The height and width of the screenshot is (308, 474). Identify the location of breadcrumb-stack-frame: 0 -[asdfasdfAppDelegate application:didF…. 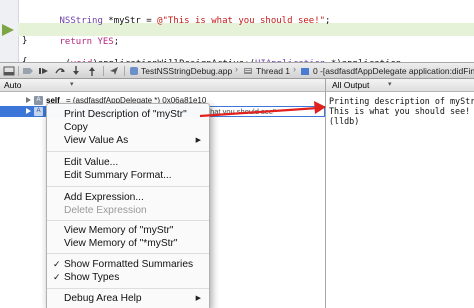
(393, 71).